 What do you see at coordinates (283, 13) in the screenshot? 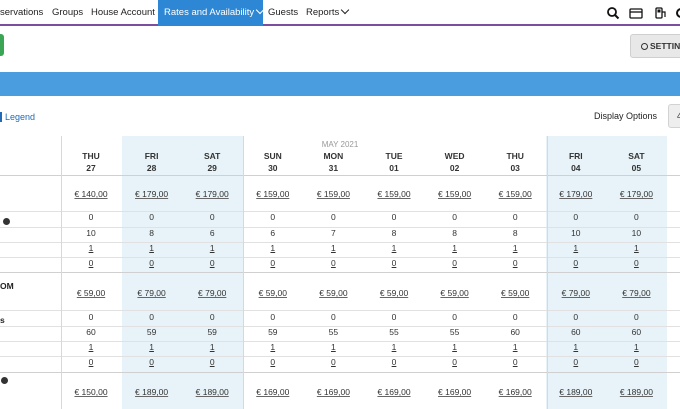
I see `nav-guests: Guests` at bounding box center [283, 13].